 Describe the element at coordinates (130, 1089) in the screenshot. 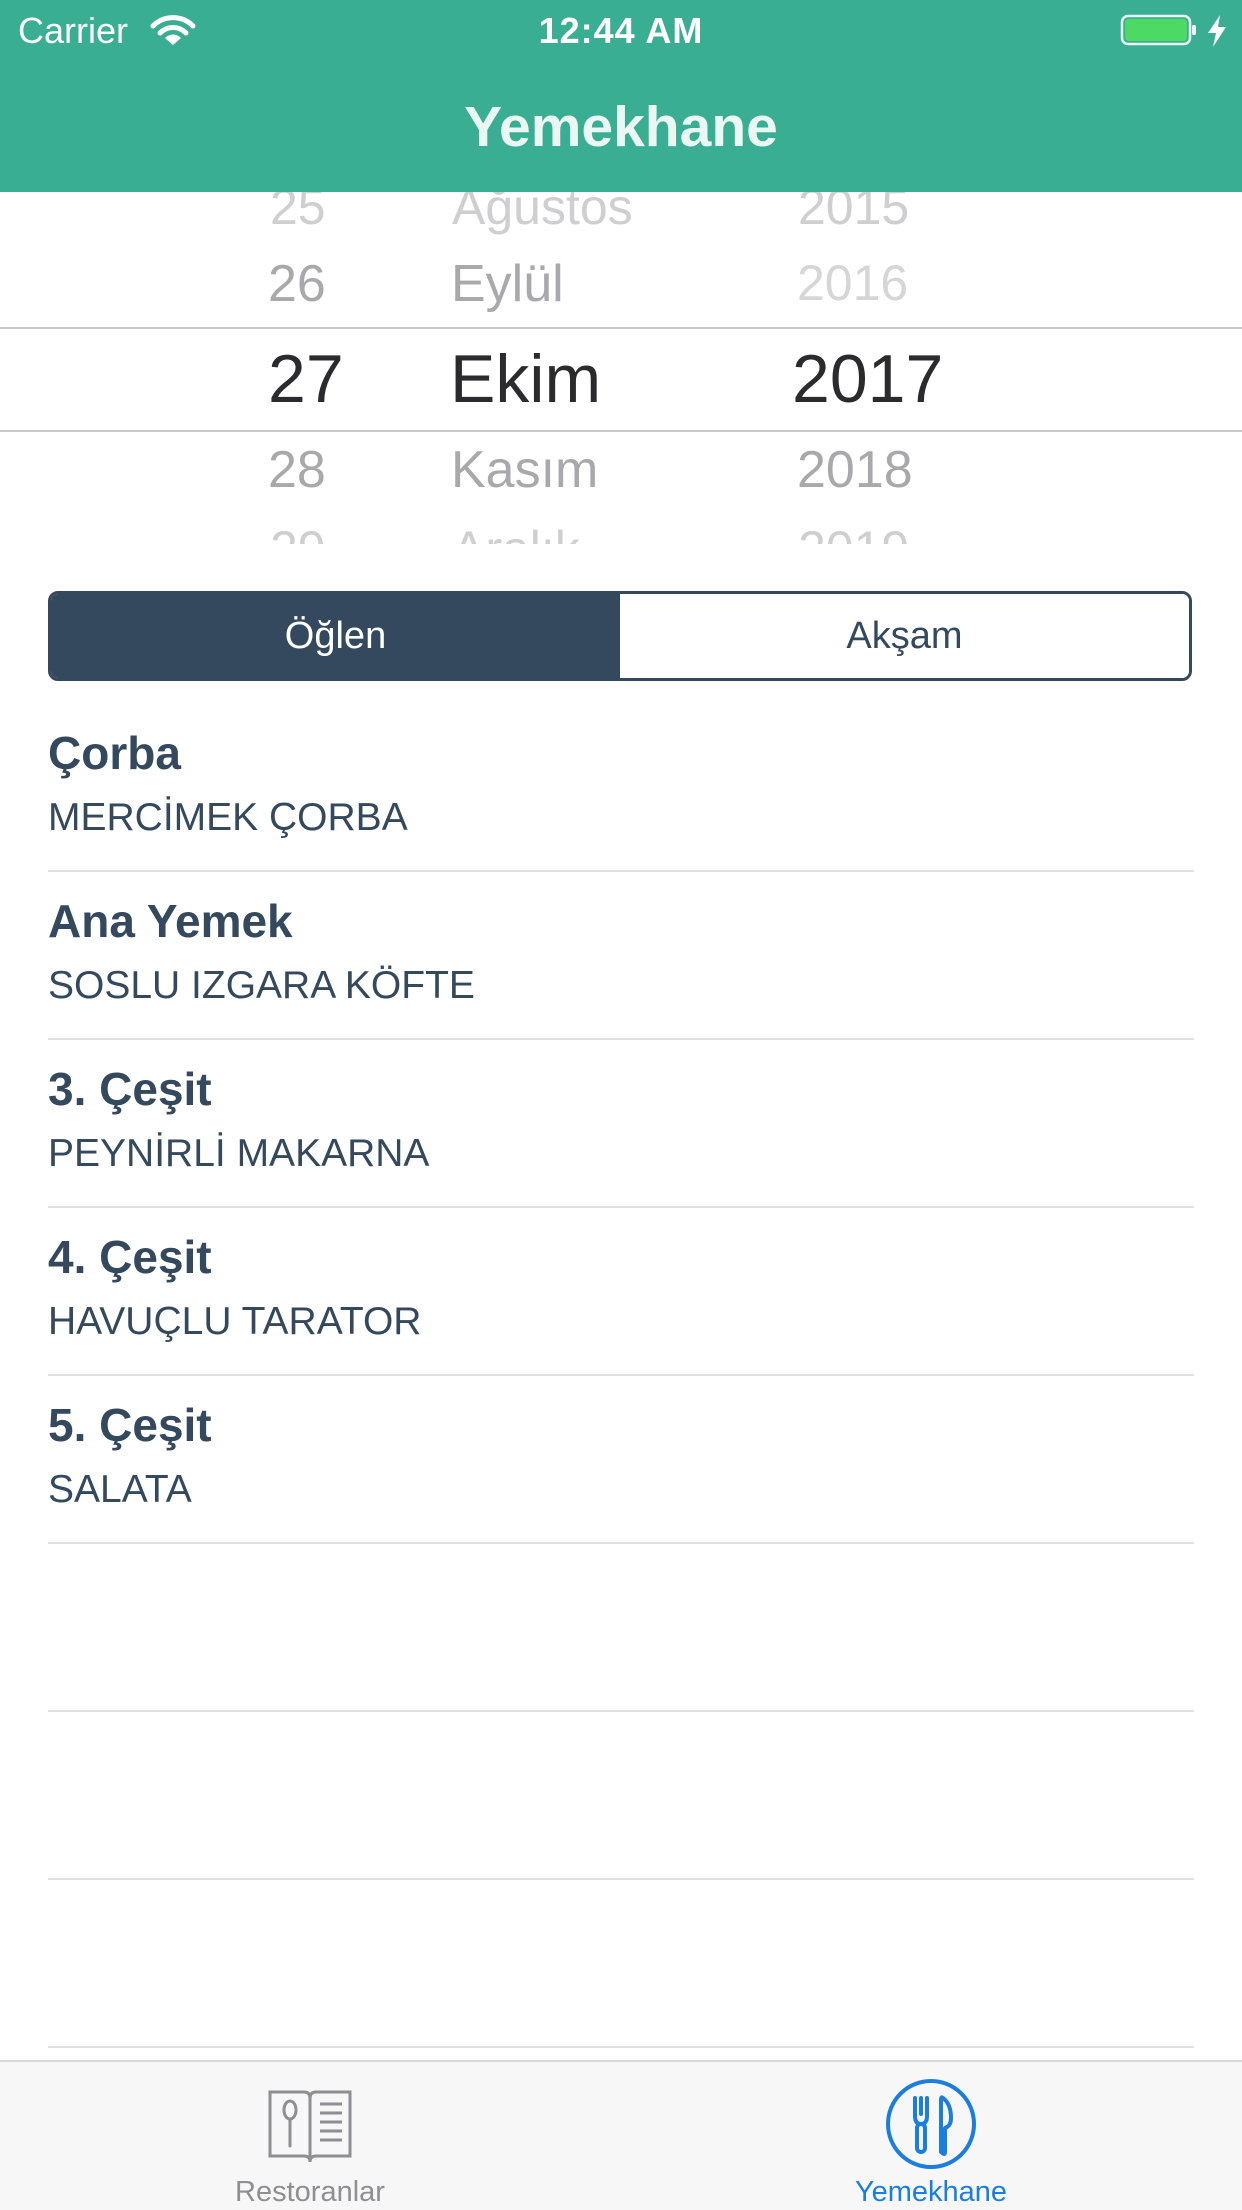

I see `menu-category: 3. Çeşit` at that location.